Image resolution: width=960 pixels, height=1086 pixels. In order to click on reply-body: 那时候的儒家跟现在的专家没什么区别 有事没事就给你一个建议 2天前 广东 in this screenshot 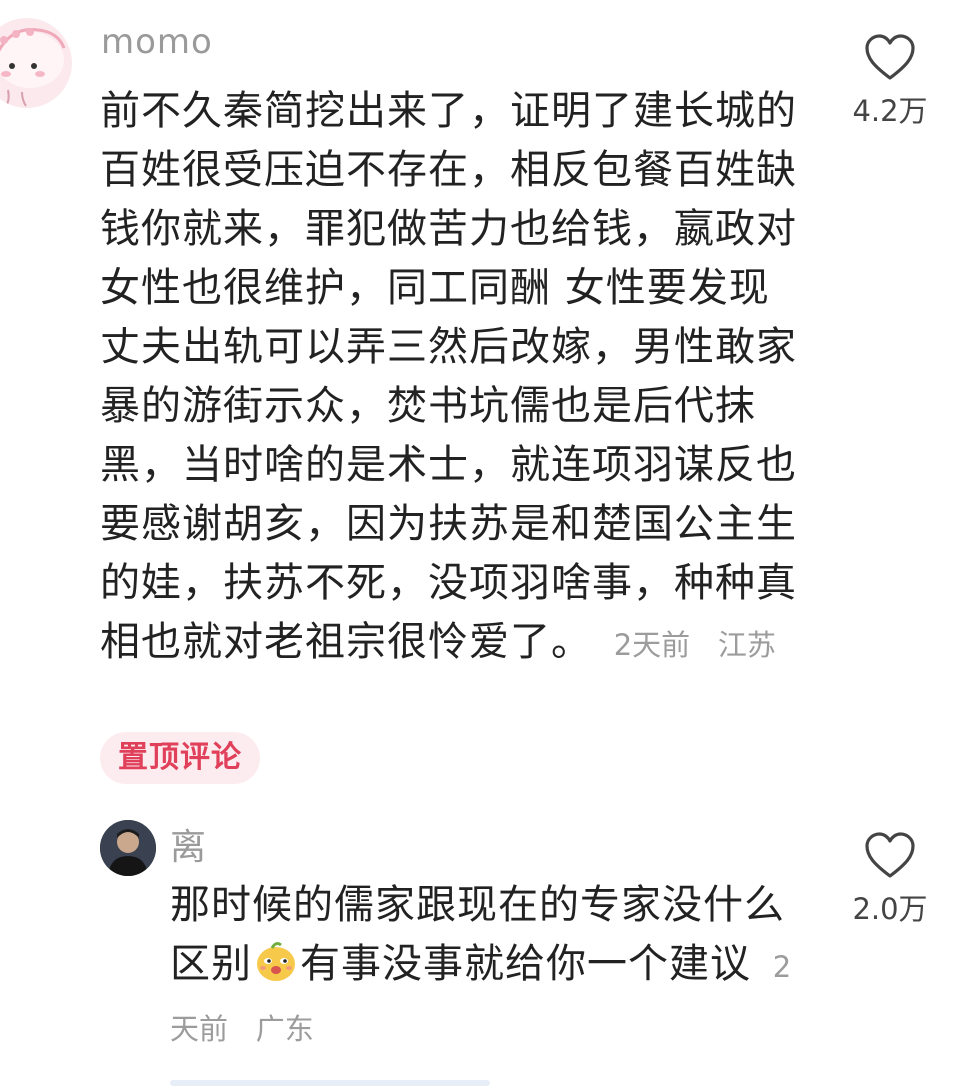, I will do `click(490, 967)`.